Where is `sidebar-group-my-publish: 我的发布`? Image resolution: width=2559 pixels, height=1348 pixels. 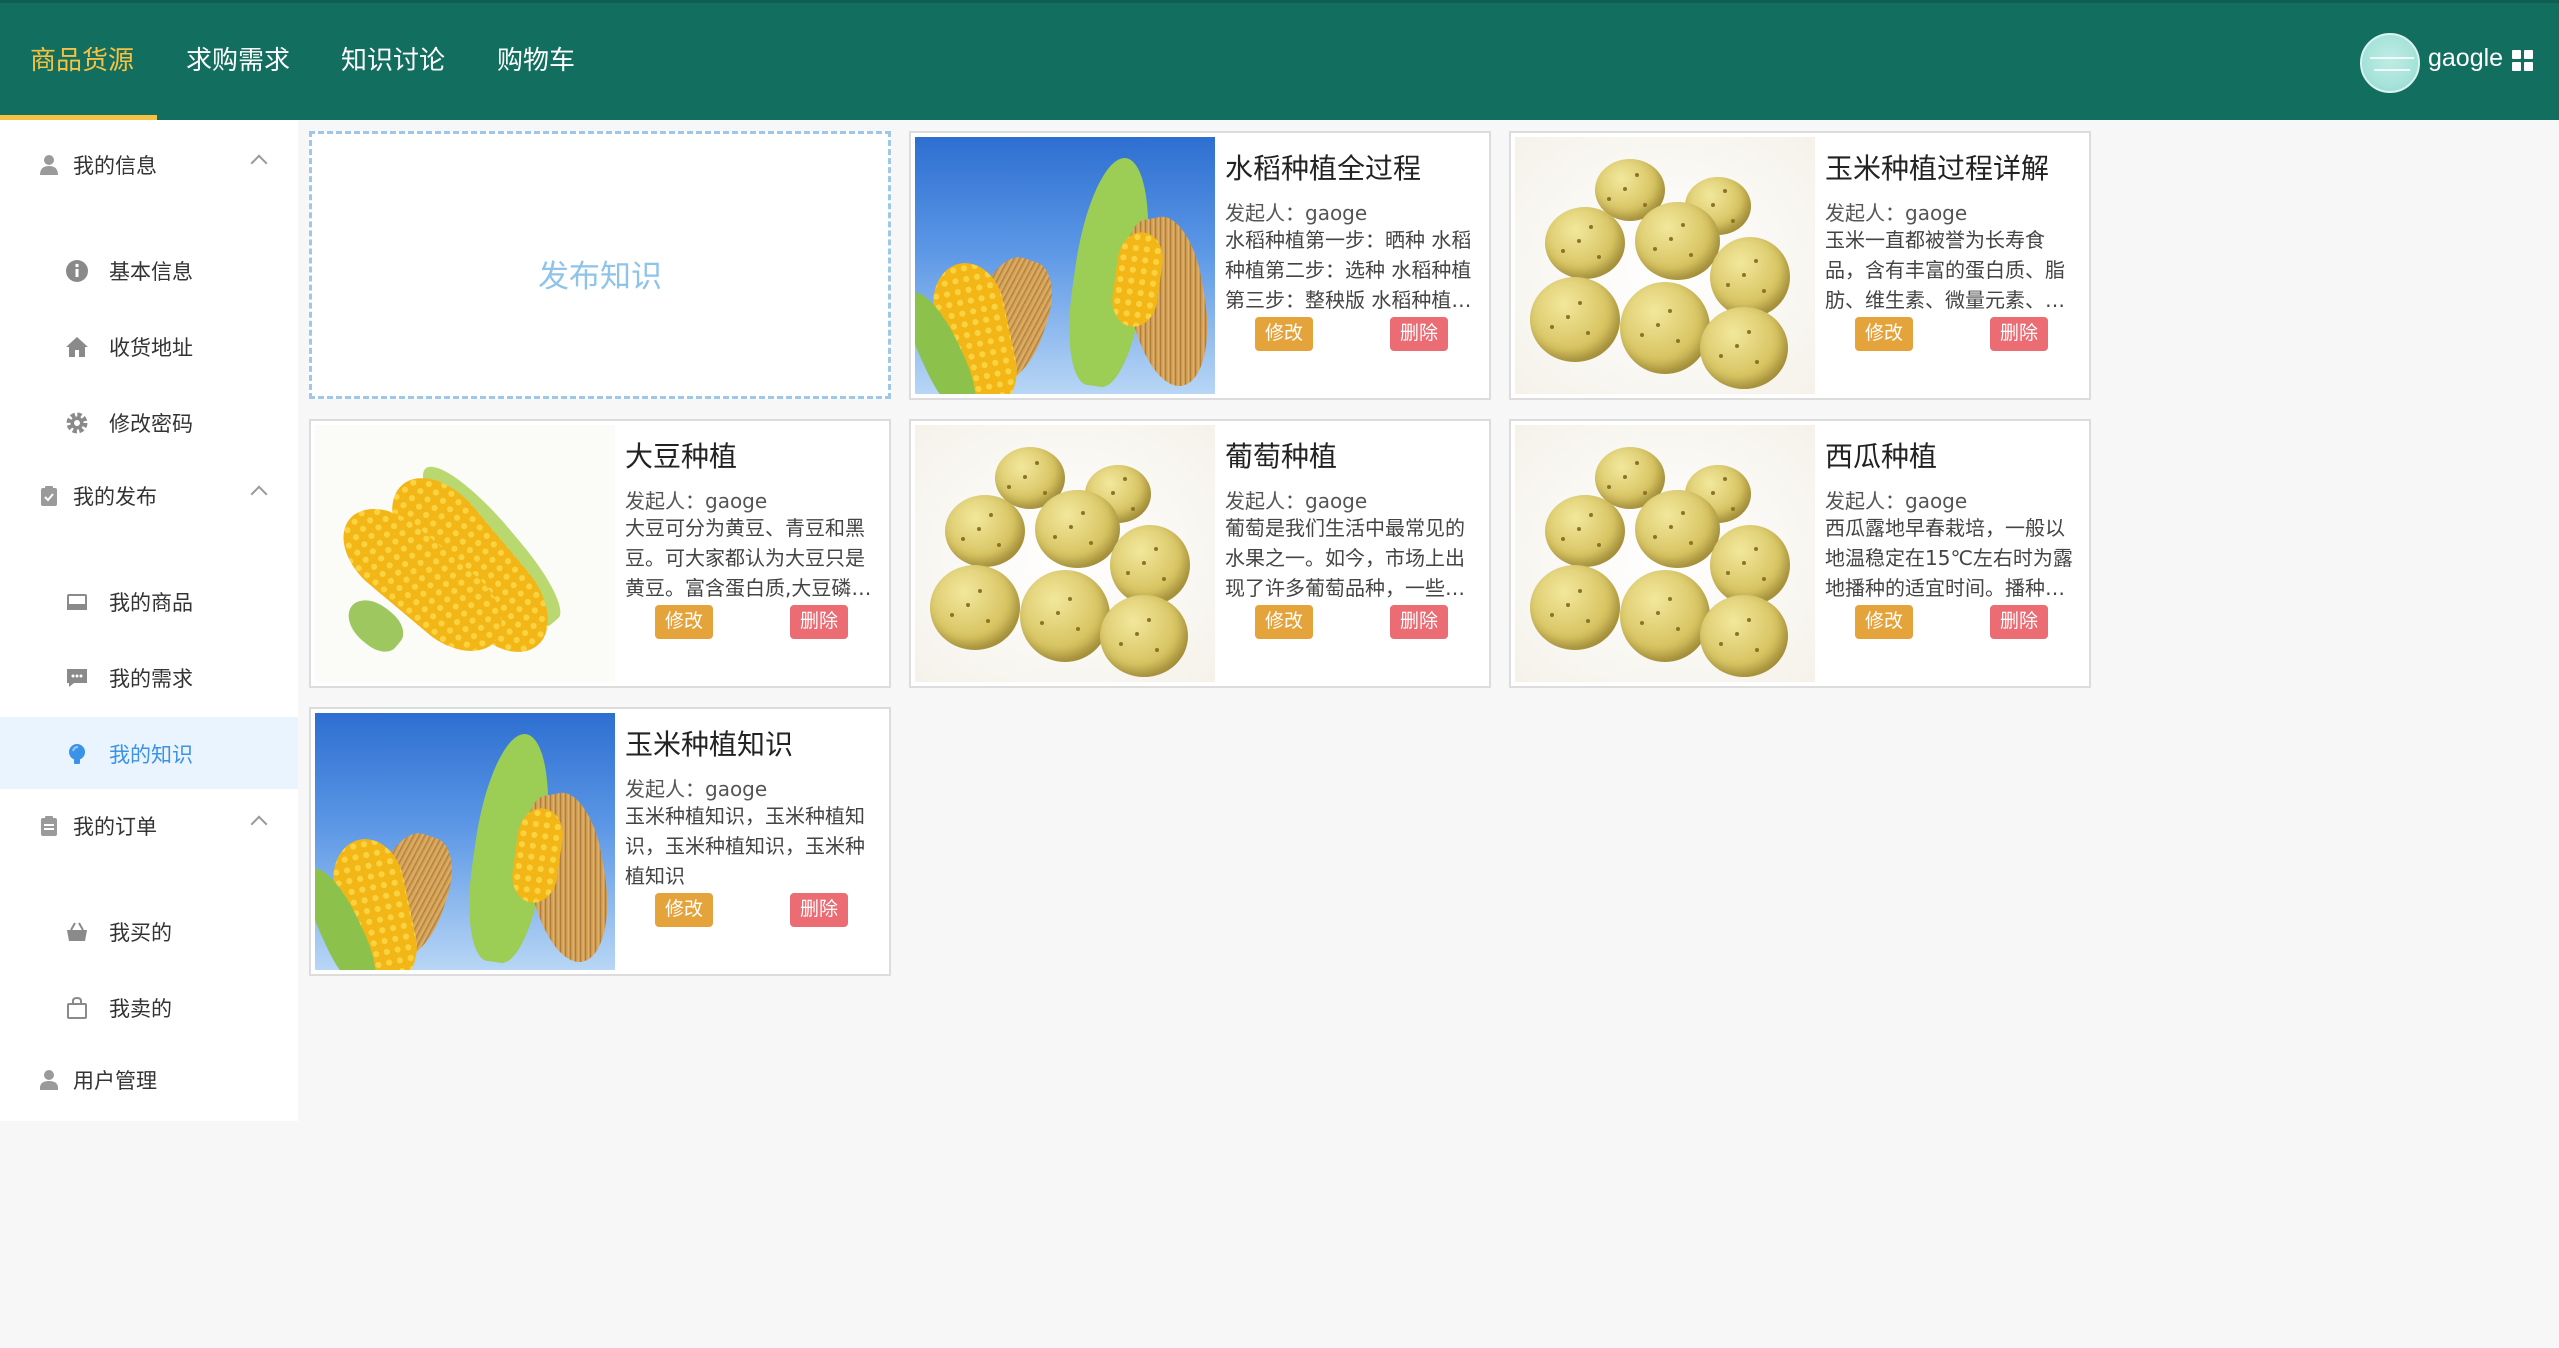
sidebar-group-my-publish: 我的发布 is located at coordinates (149, 496).